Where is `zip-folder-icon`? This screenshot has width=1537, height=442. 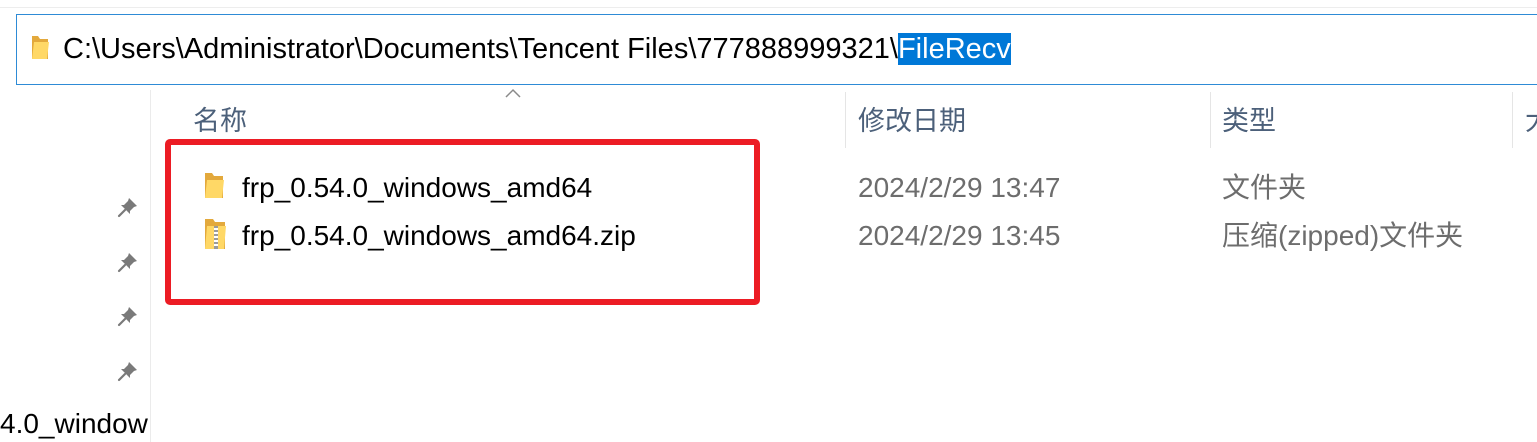 zip-folder-icon is located at coordinates (215, 234).